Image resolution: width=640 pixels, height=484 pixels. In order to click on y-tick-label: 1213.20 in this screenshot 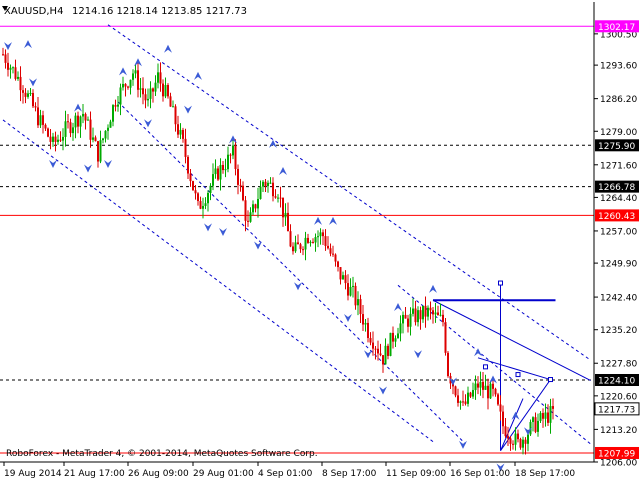, I will do `click(618, 431)`.